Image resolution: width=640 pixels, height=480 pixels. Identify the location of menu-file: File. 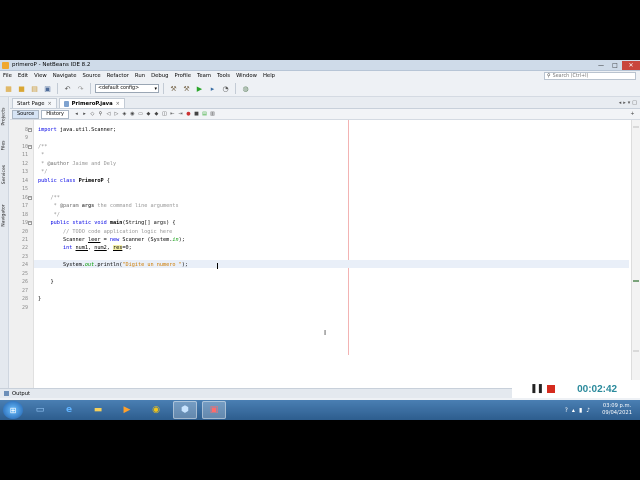
(7, 76).